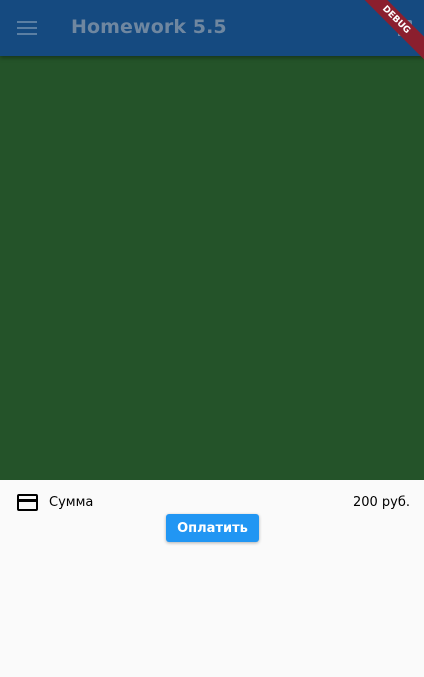 Image resolution: width=424 pixels, height=677 pixels. Describe the element at coordinates (27, 28) in the screenshot. I see `hamburger-menu-icon` at that location.